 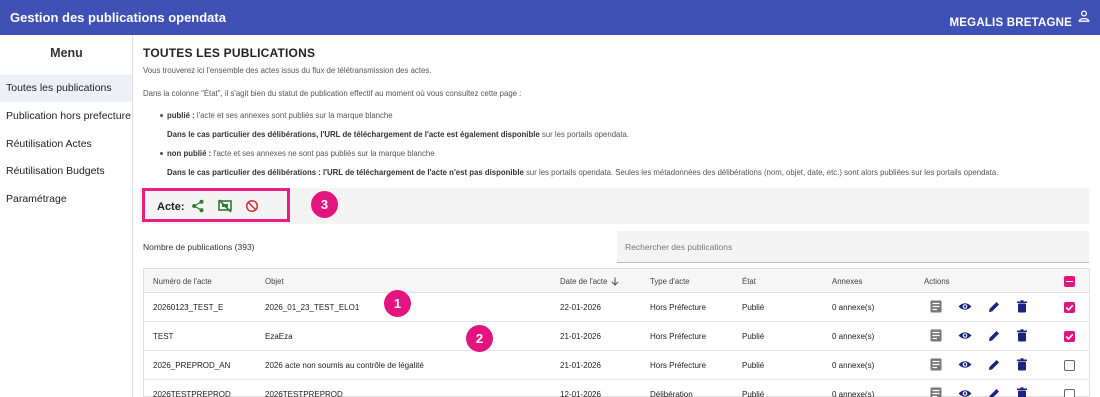 I want to click on column-header-numero: Numéro de l'acte, so click(x=182, y=281).